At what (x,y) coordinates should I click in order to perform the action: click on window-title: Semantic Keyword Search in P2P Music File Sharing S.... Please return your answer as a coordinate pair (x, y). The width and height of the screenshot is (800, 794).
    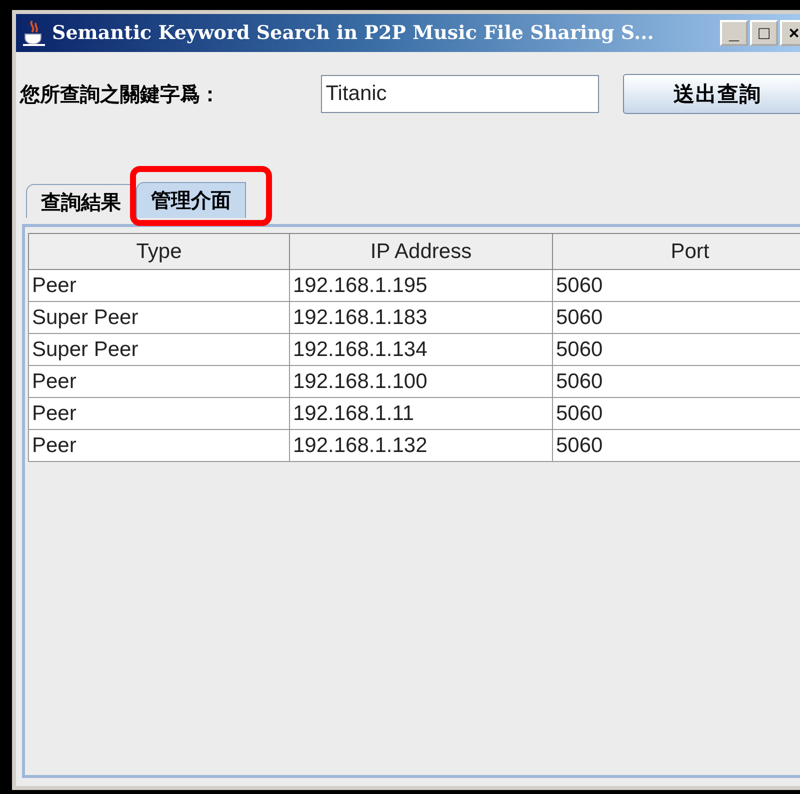
    Looking at the image, I should click on (353, 33).